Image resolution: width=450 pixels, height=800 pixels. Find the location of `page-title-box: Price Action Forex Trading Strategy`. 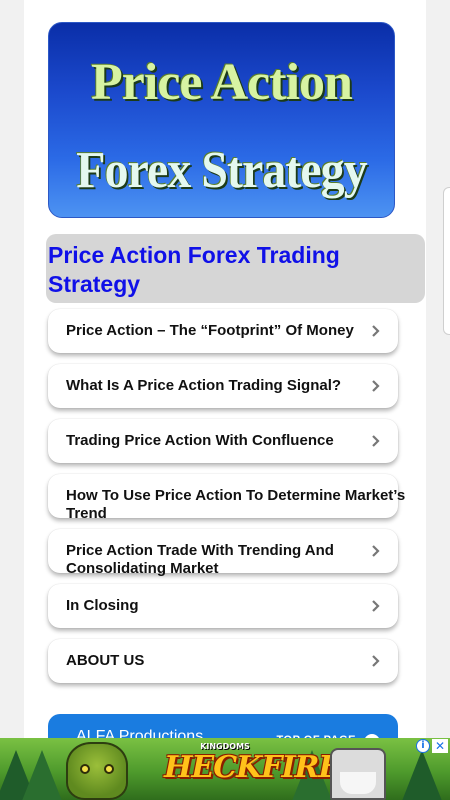

page-title-box: Price Action Forex Trading Strategy is located at coordinates (235, 268).